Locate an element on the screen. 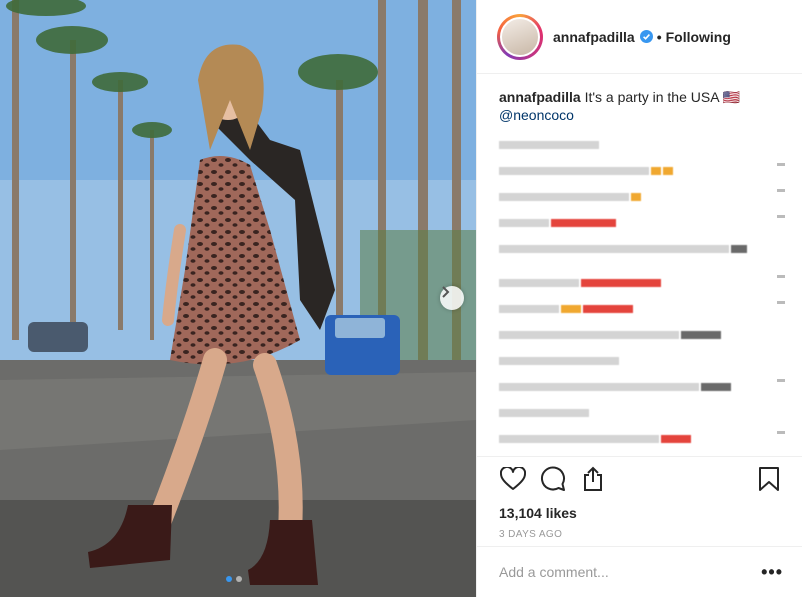 Image resolution: width=802 pixels, height=597 pixels. carousel-dot-active is located at coordinates (229, 579).